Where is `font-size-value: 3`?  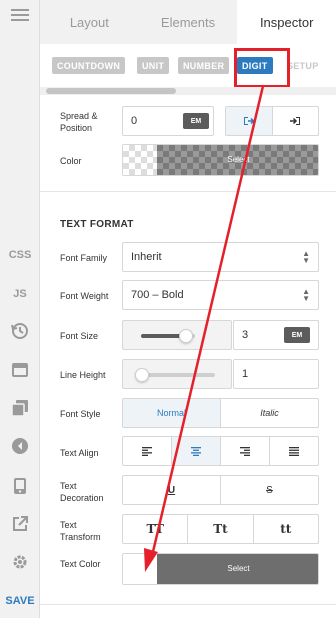 font-size-value: 3 is located at coordinates (245, 335).